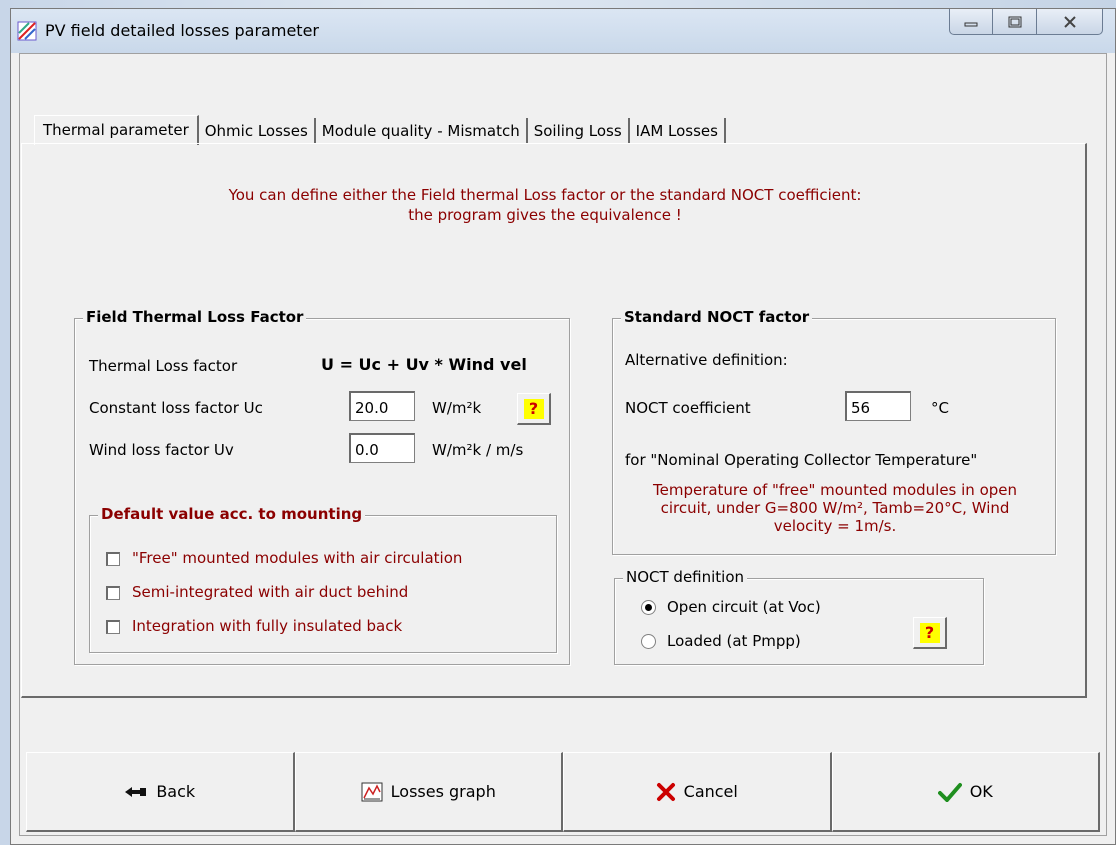 Image resolution: width=1116 pixels, height=845 pixels. I want to click on minimize-icon, so click(971, 24).